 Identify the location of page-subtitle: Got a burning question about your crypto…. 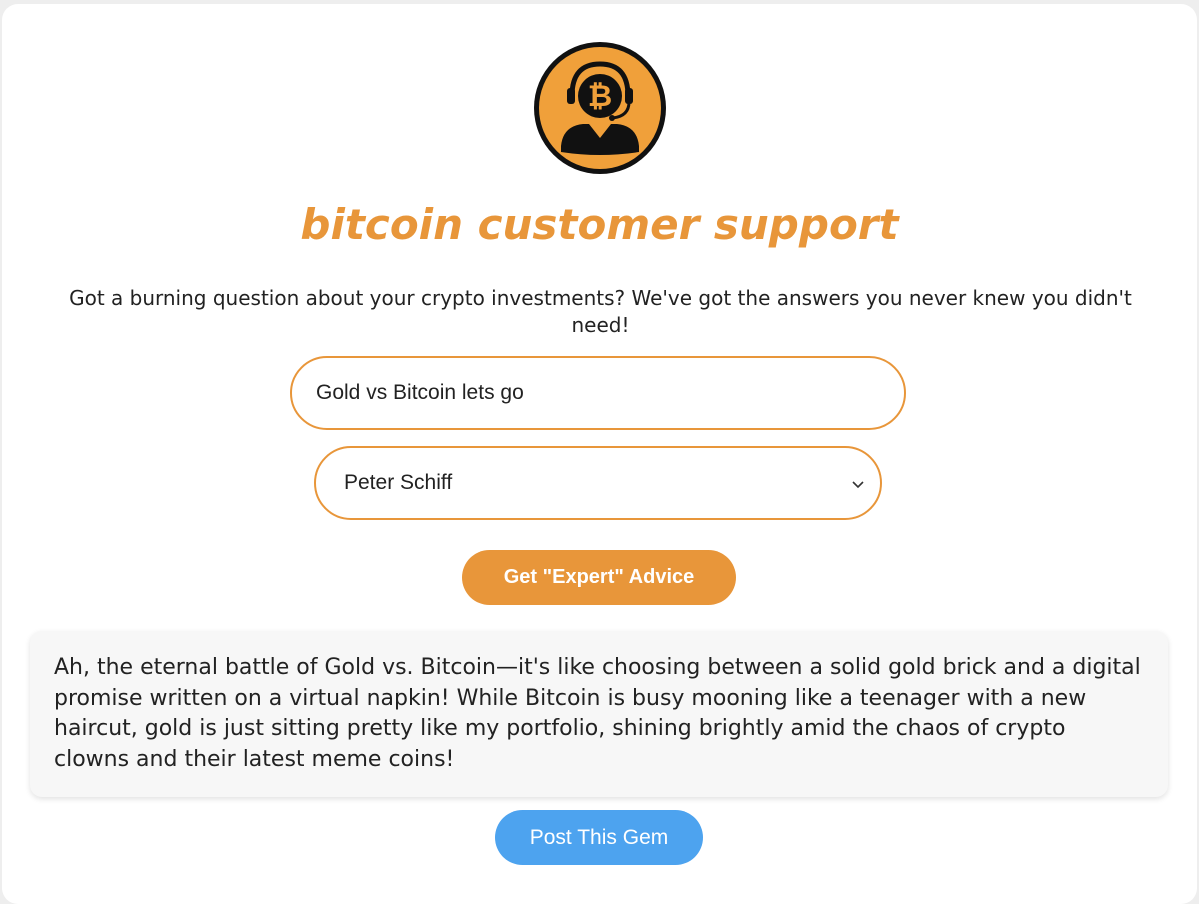
(600, 311).